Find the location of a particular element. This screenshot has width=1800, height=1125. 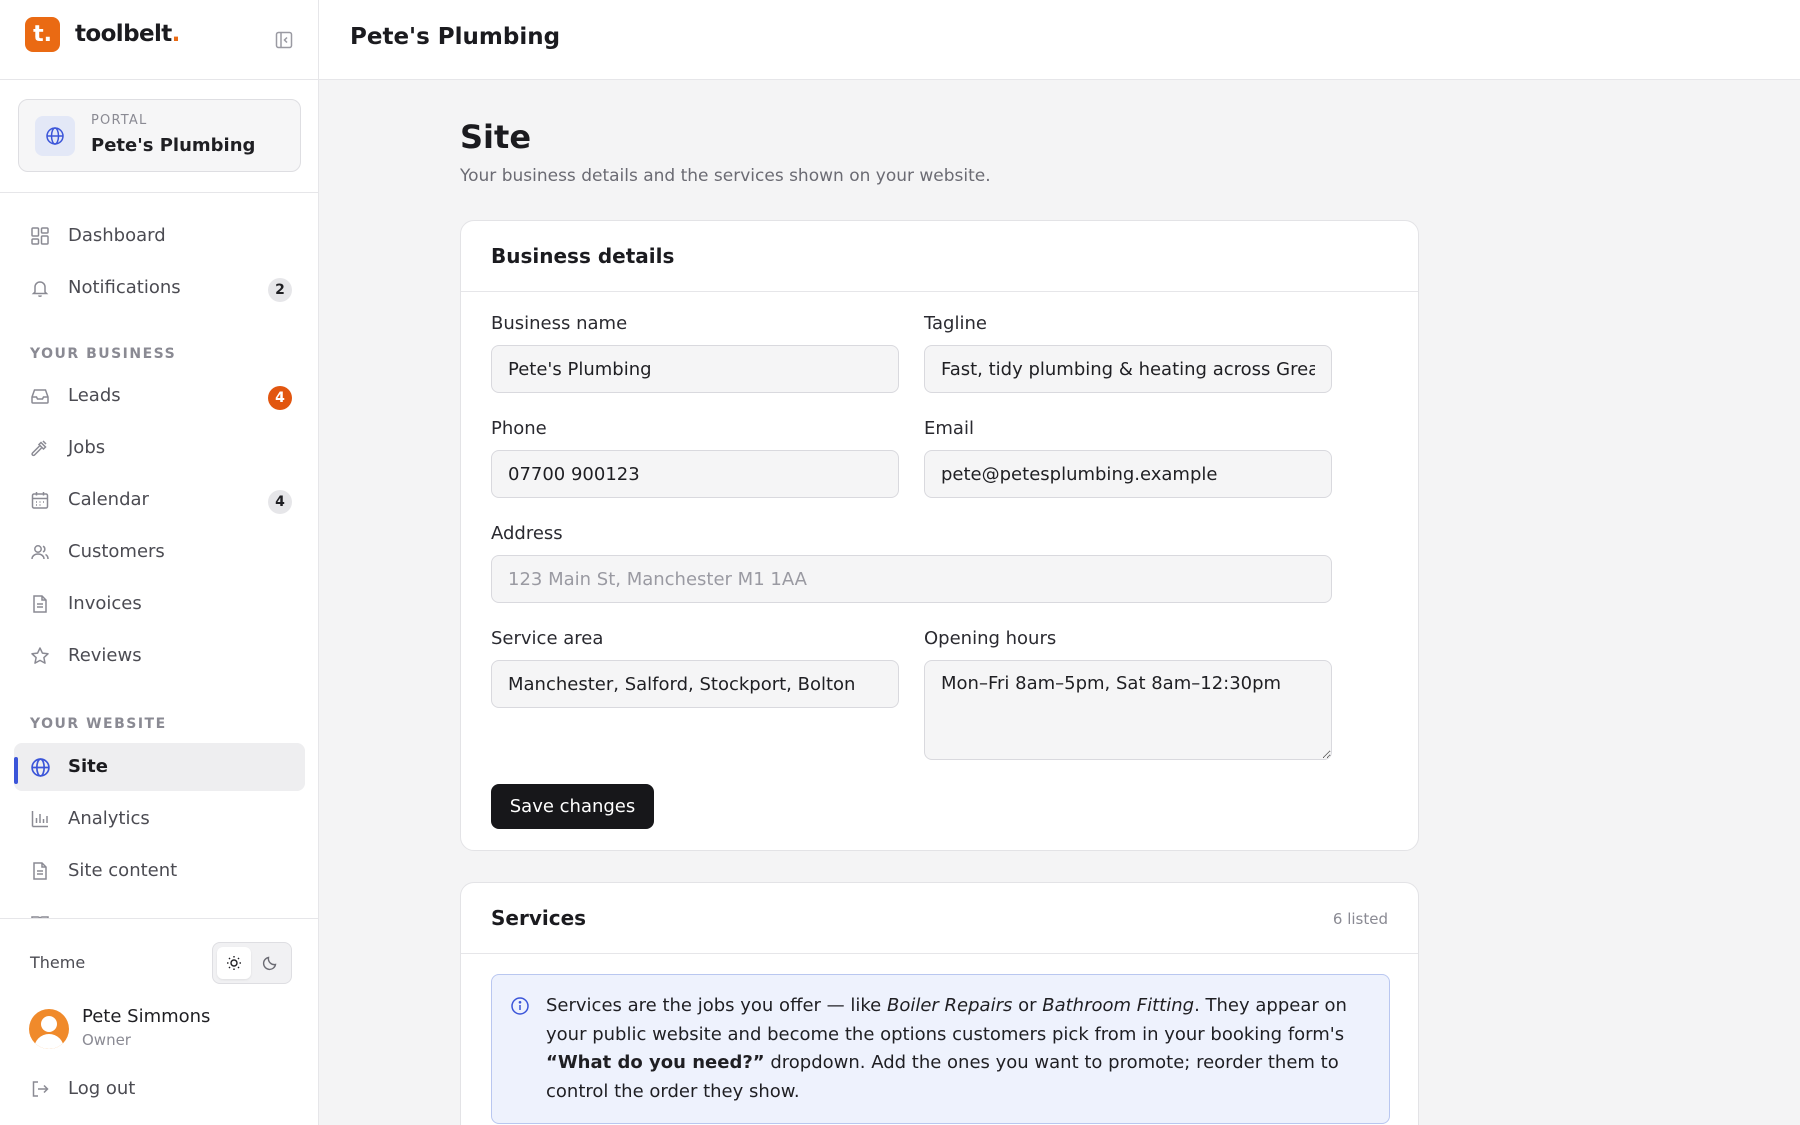

sidebar-item-notifications: Notifications 2 is located at coordinates (159, 288).